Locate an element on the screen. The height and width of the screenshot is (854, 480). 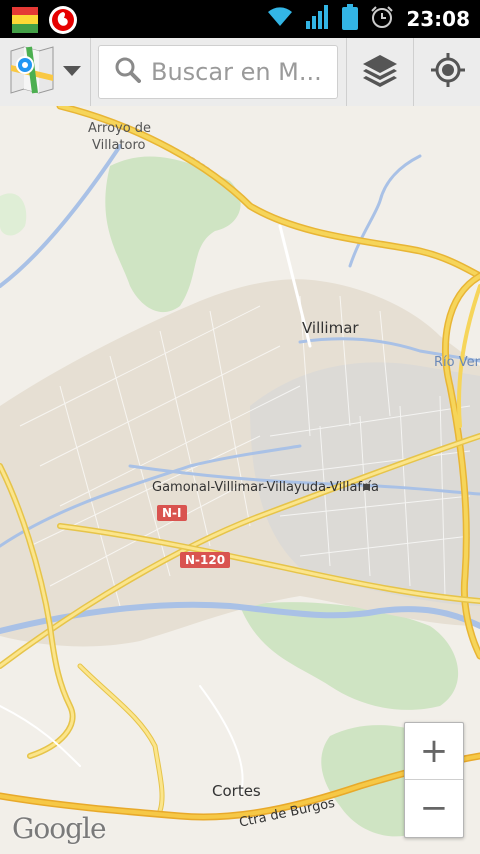
search-icon is located at coordinates (128, 72).